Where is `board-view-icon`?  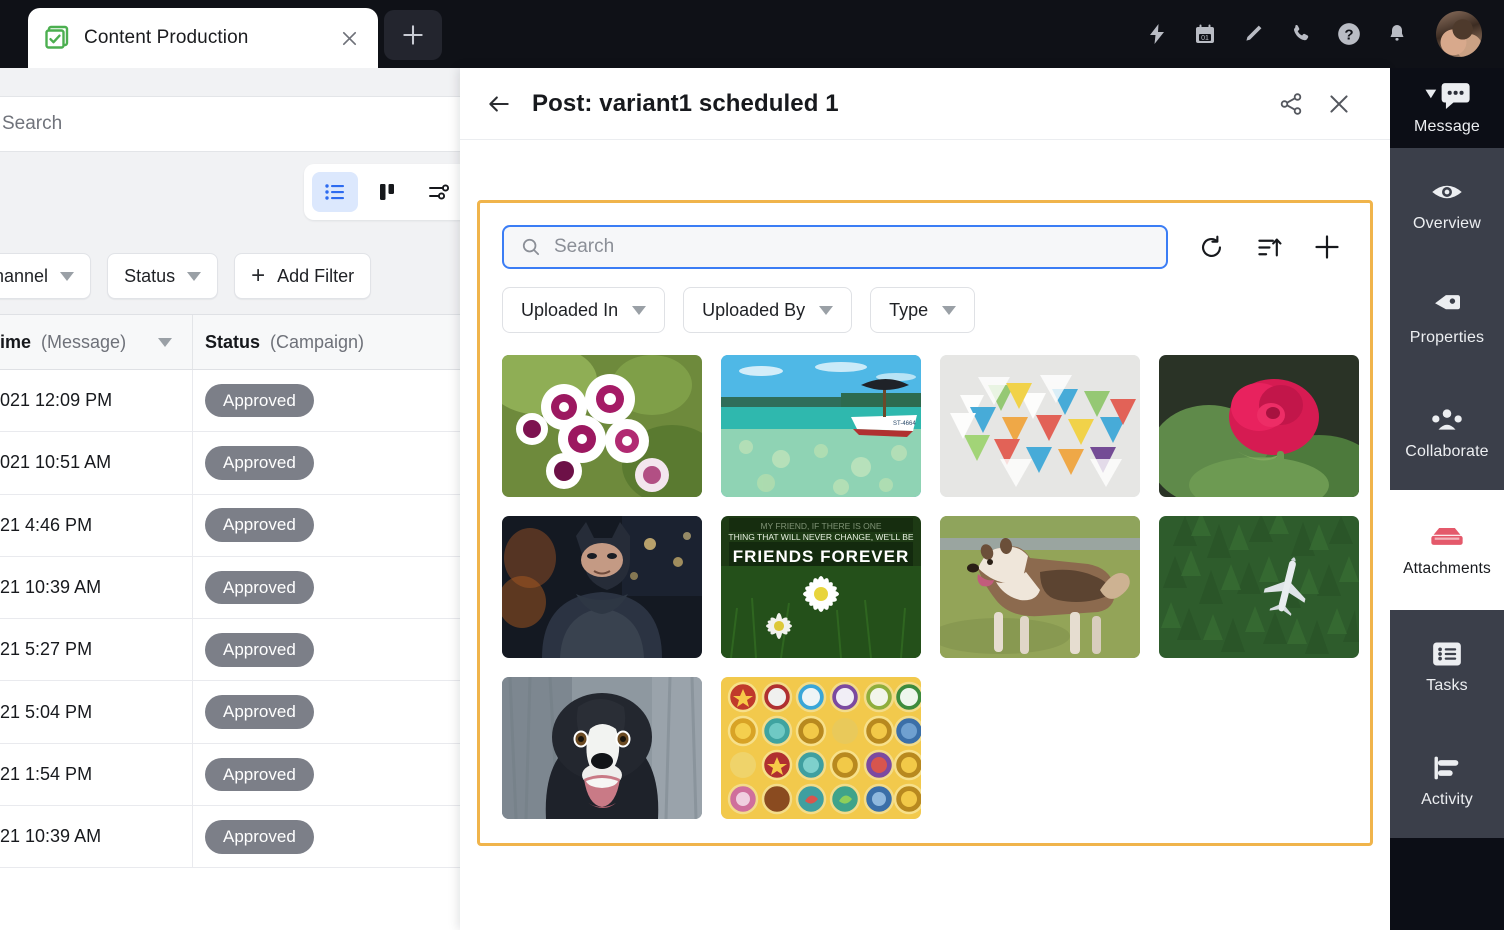
board-view-icon is located at coordinates (387, 192).